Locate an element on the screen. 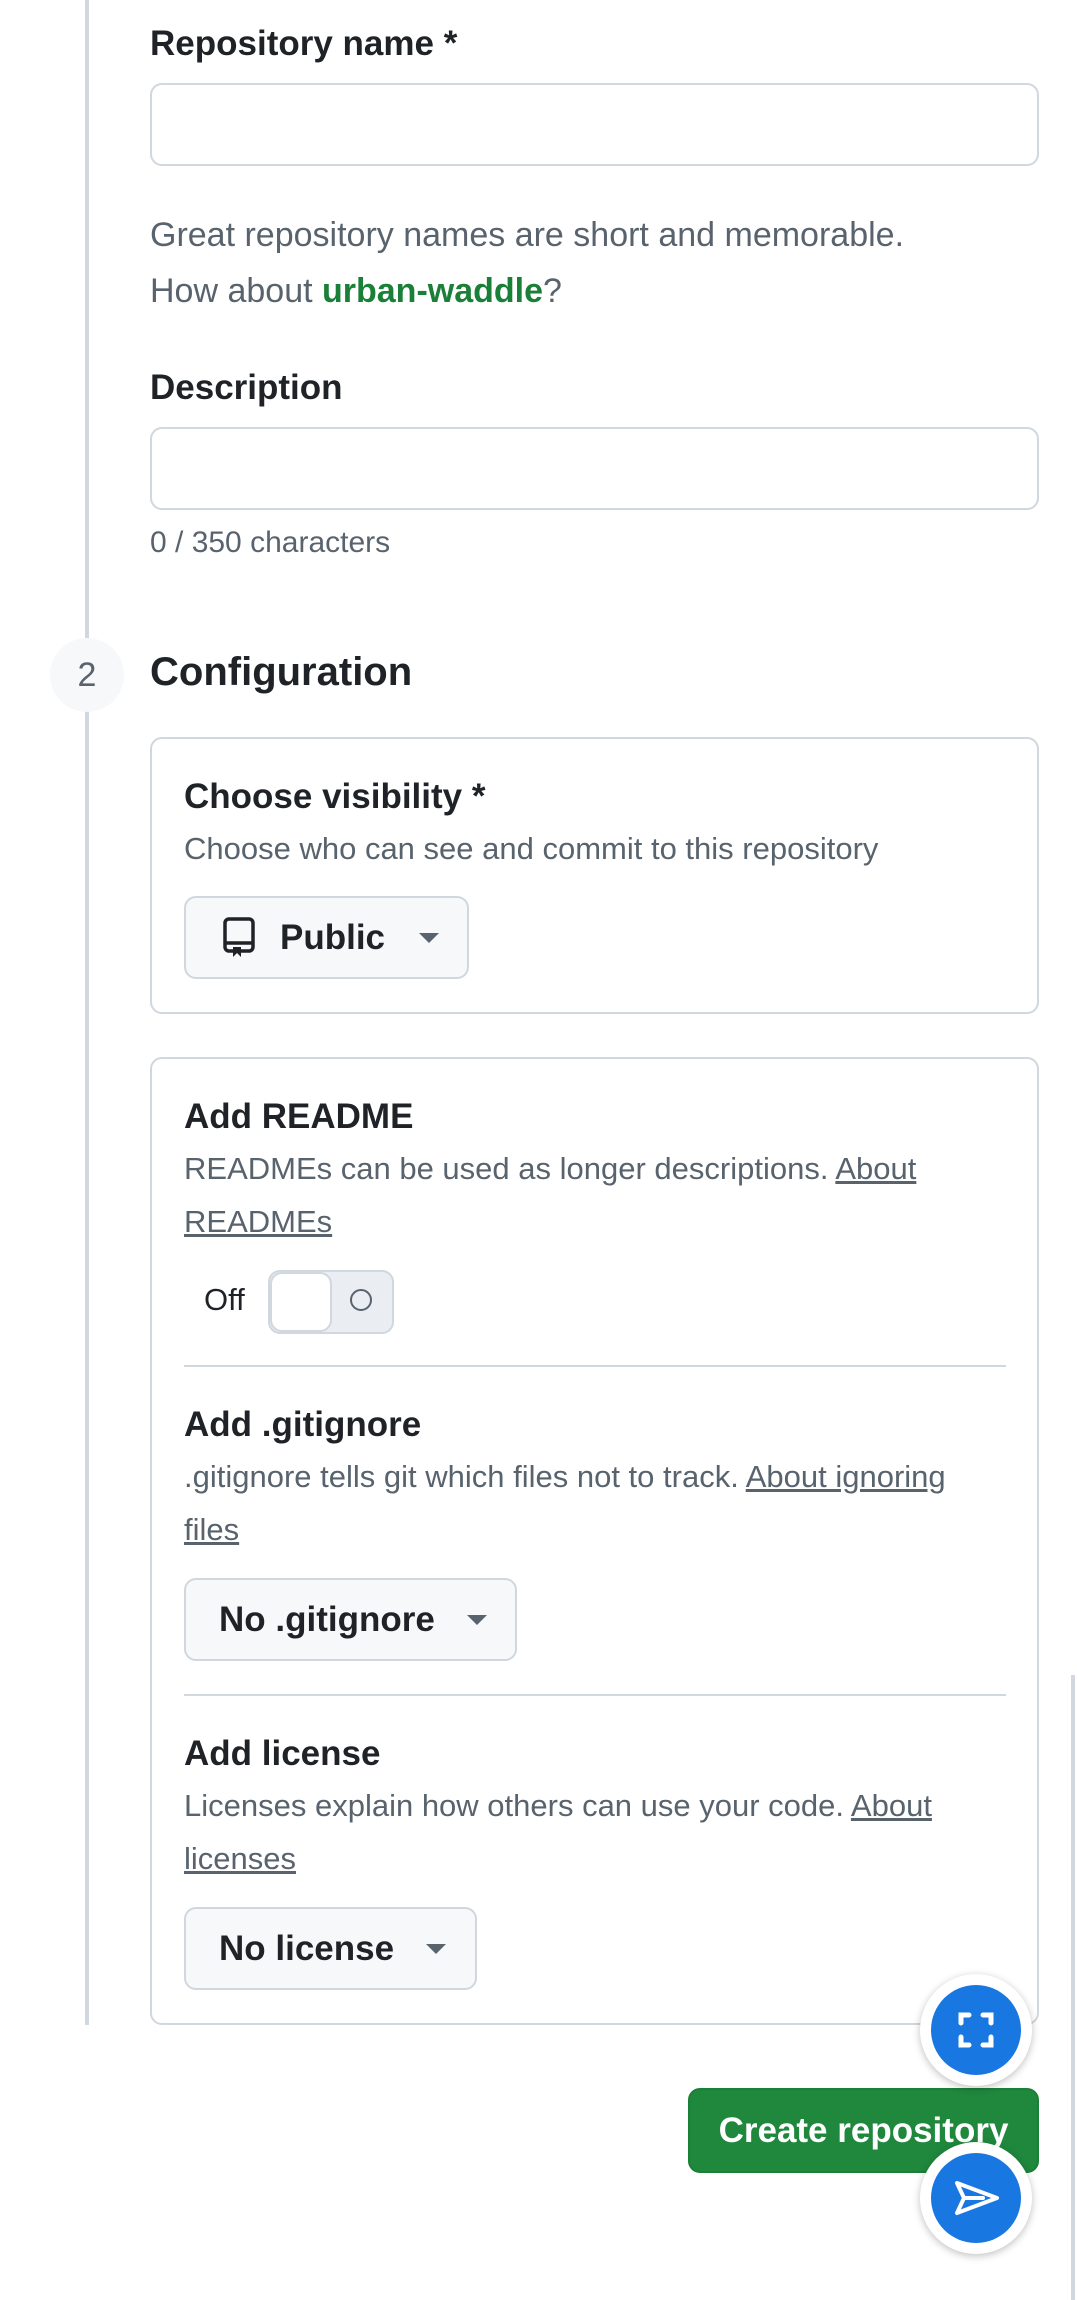  about-ignoring-link: About ignoring is located at coordinates (846, 1476).